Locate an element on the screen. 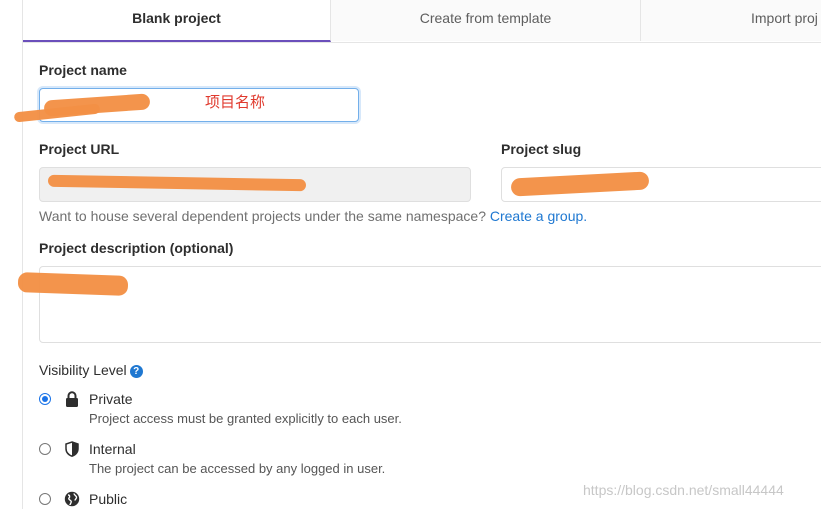 The height and width of the screenshot is (509, 821). project-description-label: Project description (optional) is located at coordinates (136, 248).